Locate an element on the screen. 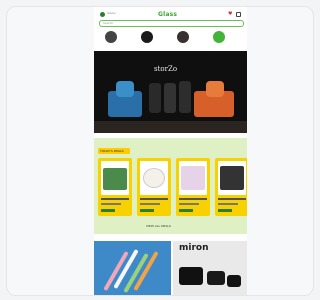  brand-logo-text: miron is located at coordinates (194, 248).